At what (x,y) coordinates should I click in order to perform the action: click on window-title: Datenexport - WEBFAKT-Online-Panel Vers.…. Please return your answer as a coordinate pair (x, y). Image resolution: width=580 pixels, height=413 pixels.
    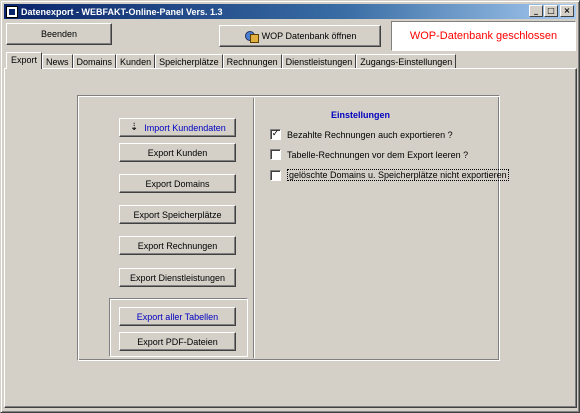
    Looking at the image, I should click on (122, 11).